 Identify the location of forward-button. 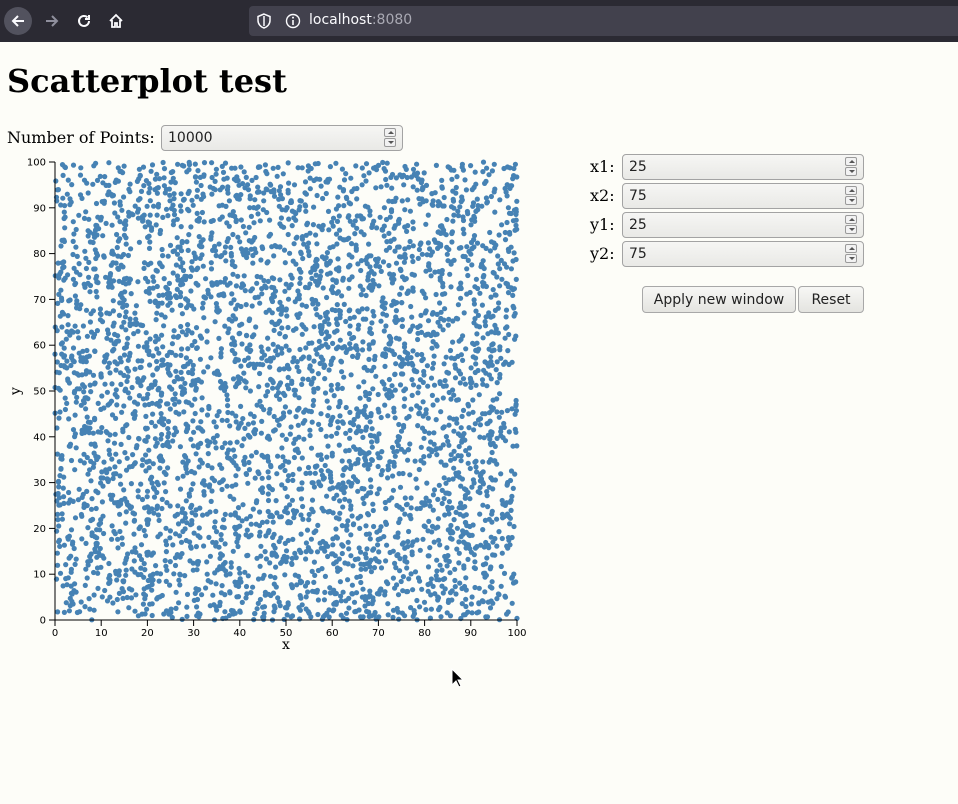
(52, 21).